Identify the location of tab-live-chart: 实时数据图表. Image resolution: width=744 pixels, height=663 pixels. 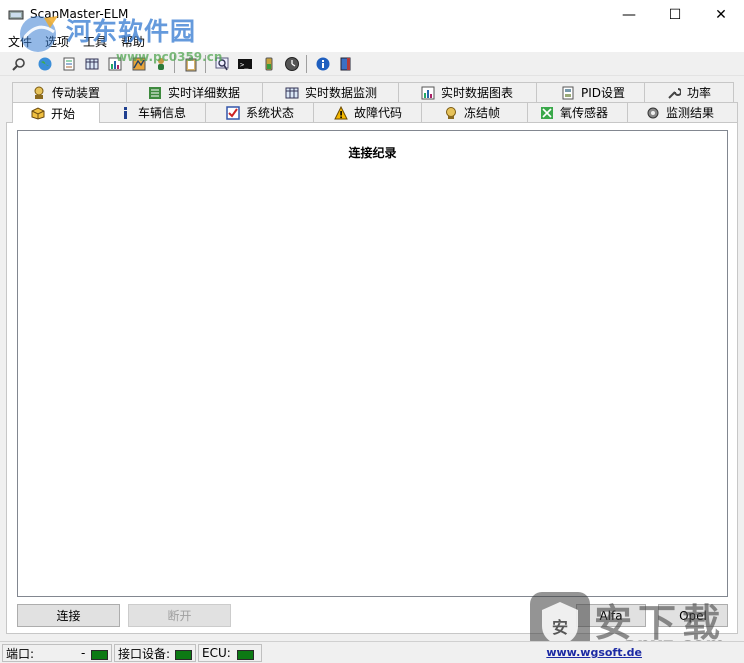
(468, 92).